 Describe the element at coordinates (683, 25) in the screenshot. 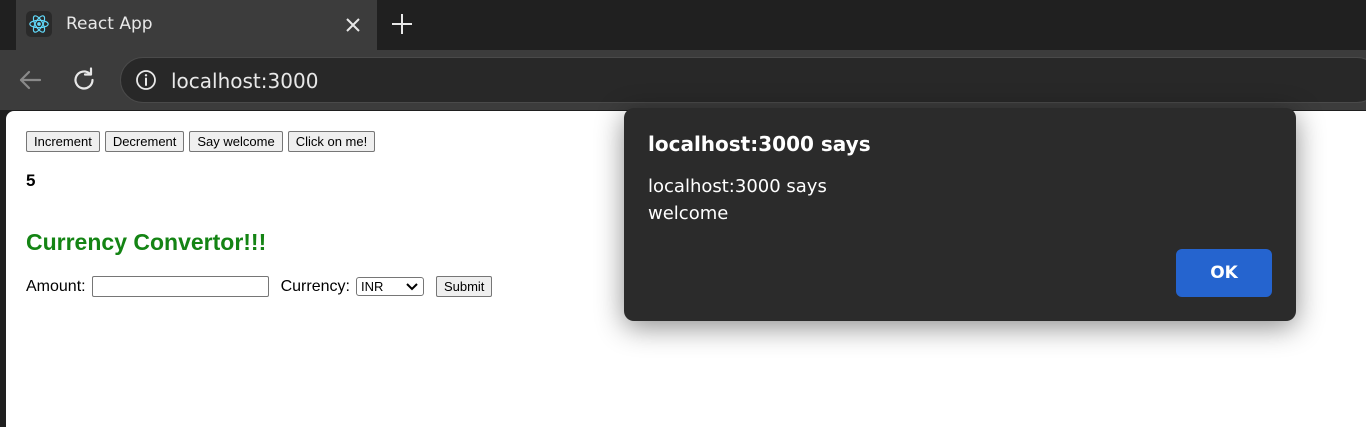

I see `tab-strip: React App` at that location.